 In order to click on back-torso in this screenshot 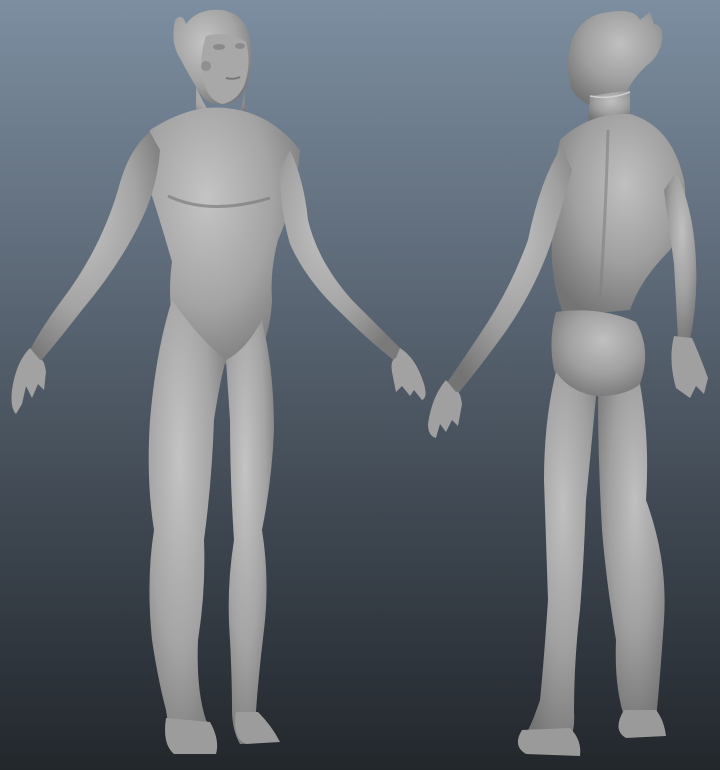, I will do `click(618, 214)`.